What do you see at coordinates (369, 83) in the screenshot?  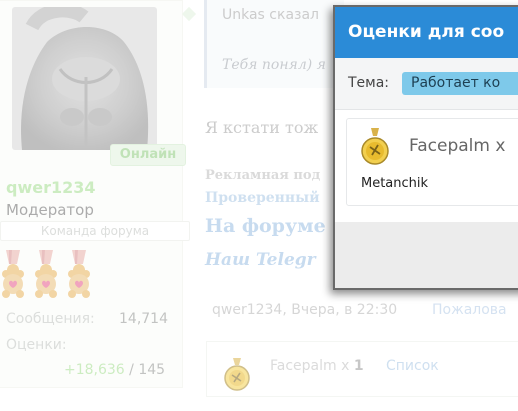 I see `topic-label: Тема:` at bounding box center [369, 83].